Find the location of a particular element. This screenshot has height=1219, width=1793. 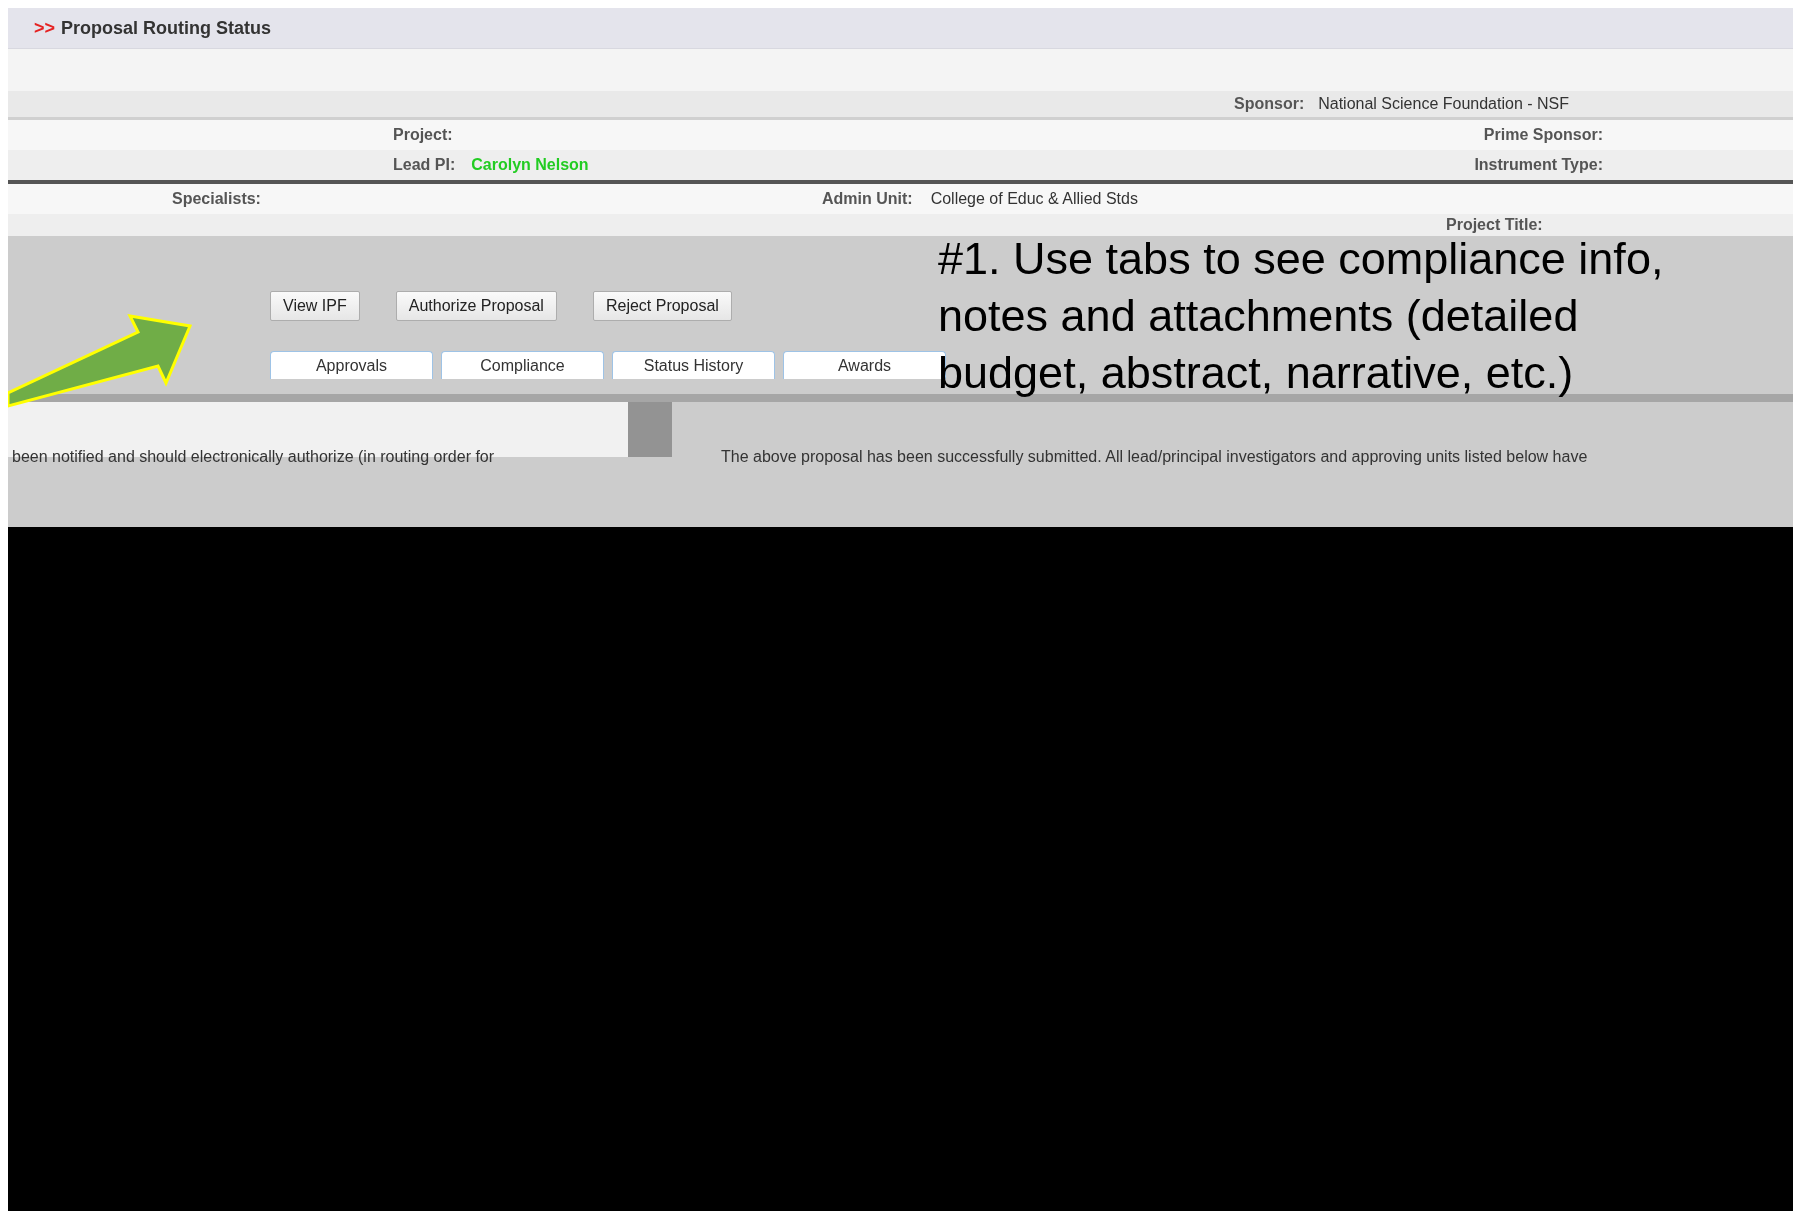

field-label: Sponsor: is located at coordinates (1269, 104).